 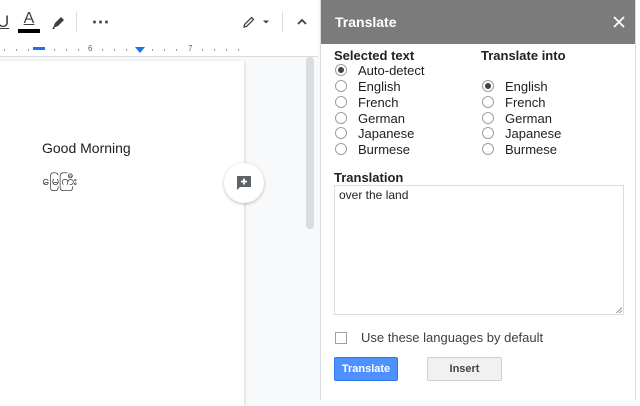 I want to click on window-edge, so click(x=637, y=200).